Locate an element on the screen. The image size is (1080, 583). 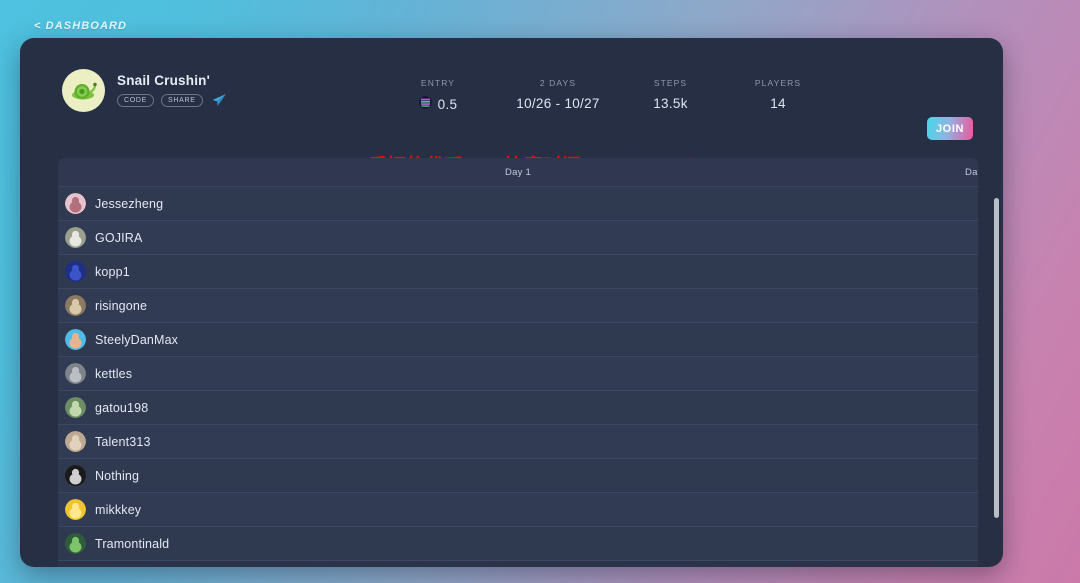
table-row: kopp1 is located at coordinates (518, 272).